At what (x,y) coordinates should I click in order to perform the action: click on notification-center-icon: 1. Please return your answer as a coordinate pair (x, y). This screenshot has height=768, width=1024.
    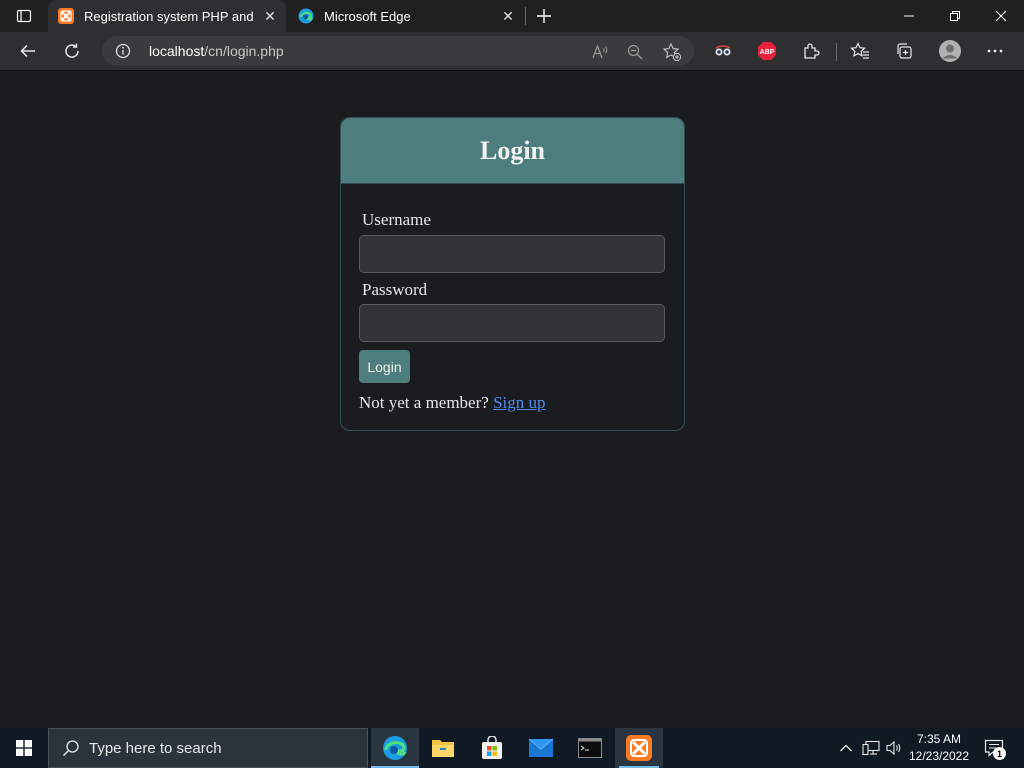
    Looking at the image, I should click on (994, 748).